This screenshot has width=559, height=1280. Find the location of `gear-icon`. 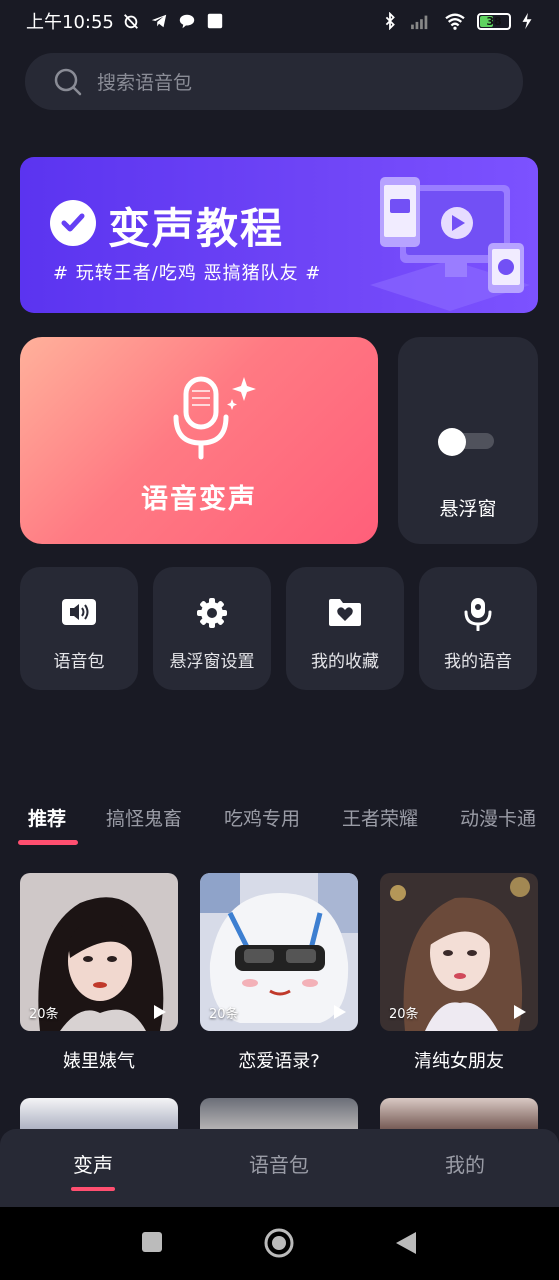

gear-icon is located at coordinates (212, 613).